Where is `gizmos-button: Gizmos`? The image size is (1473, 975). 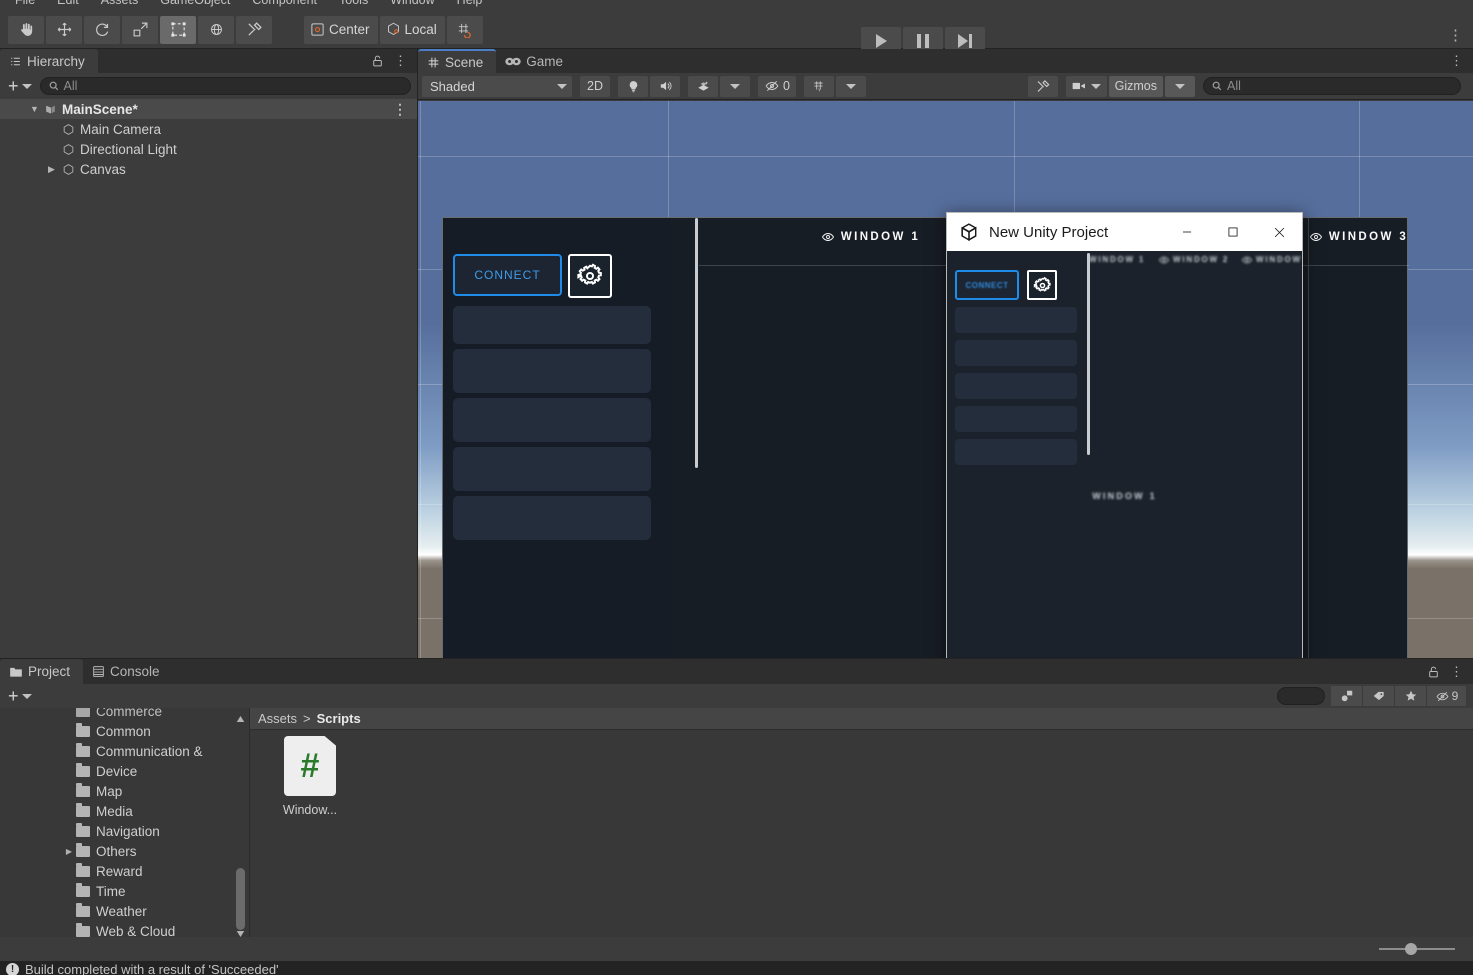
gizmos-button: Gizmos is located at coordinates (1135, 86).